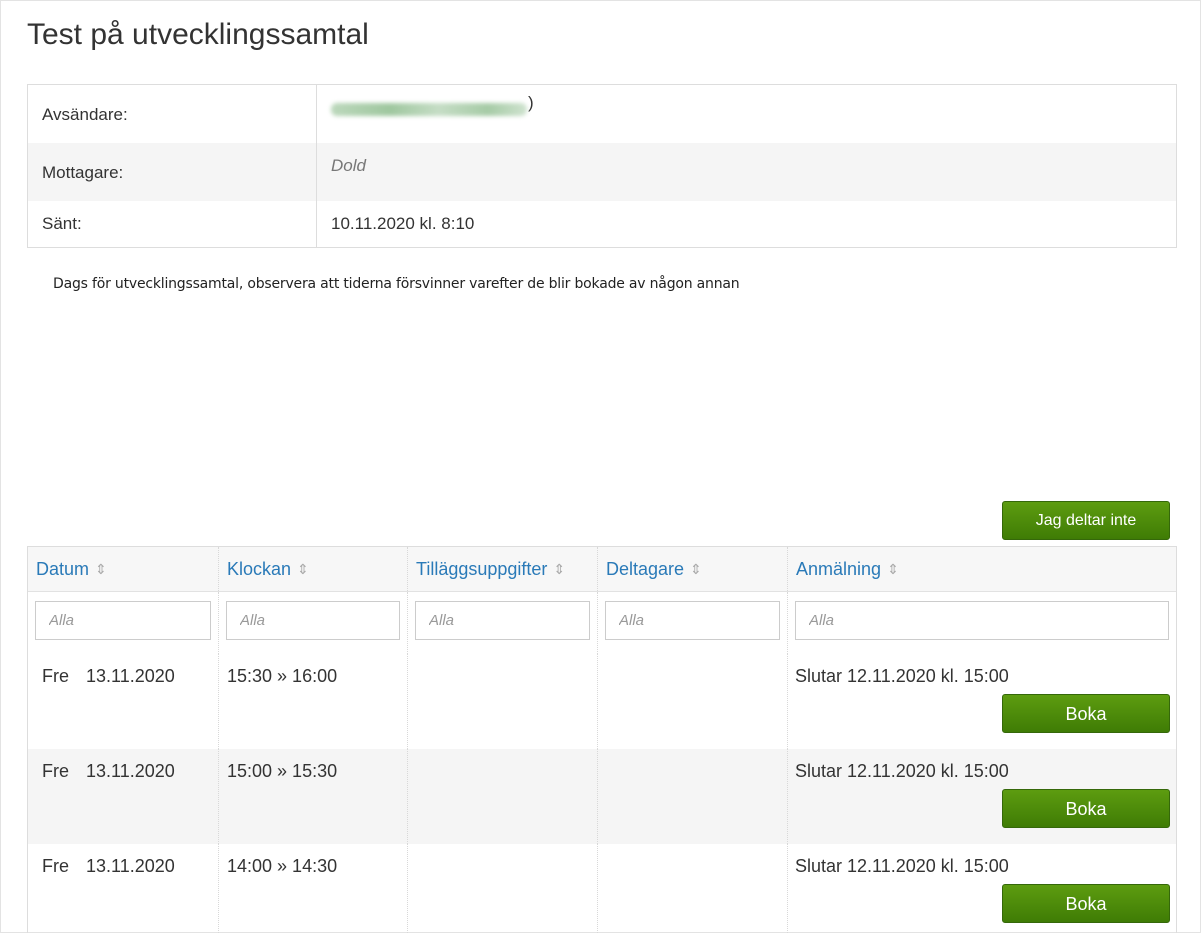  What do you see at coordinates (1086, 520) in the screenshot?
I see `not-attending-button: Jag deltar inte` at bounding box center [1086, 520].